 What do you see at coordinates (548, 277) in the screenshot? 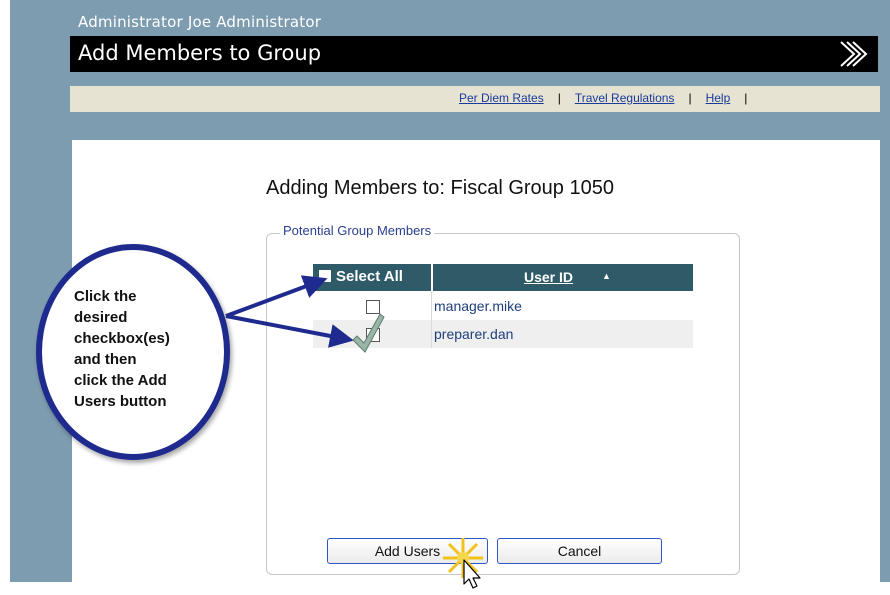
I see `userid-column-header: User ID` at bounding box center [548, 277].